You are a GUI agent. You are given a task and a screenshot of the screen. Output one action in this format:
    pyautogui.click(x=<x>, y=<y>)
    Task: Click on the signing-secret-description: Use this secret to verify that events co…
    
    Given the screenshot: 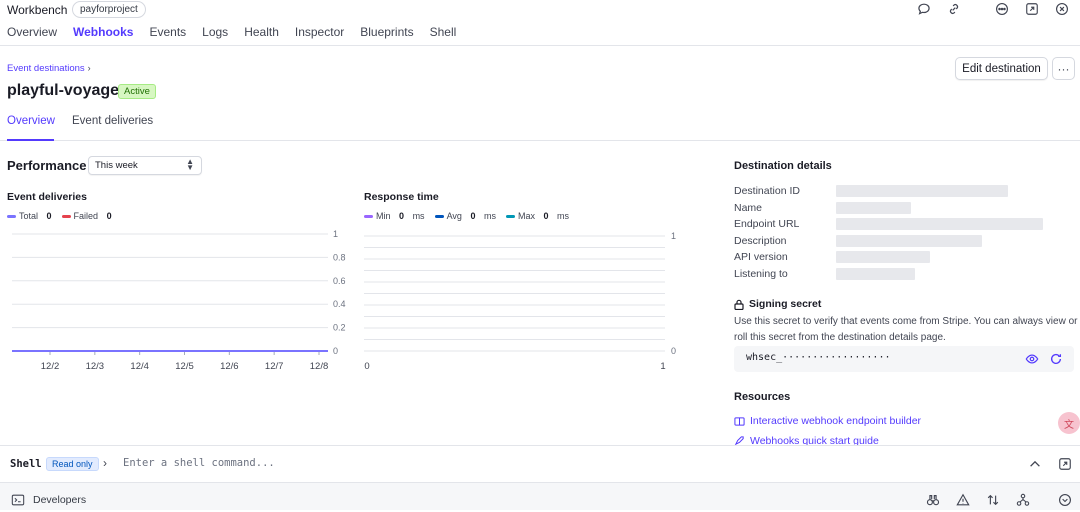 What is the action you would take?
    pyautogui.click(x=906, y=329)
    